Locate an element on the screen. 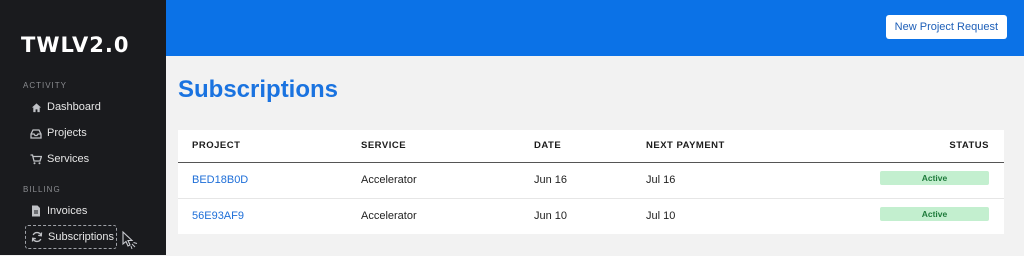 This screenshot has width=1024, height=256. sidebar-item-label: Subscriptions is located at coordinates (81, 237).